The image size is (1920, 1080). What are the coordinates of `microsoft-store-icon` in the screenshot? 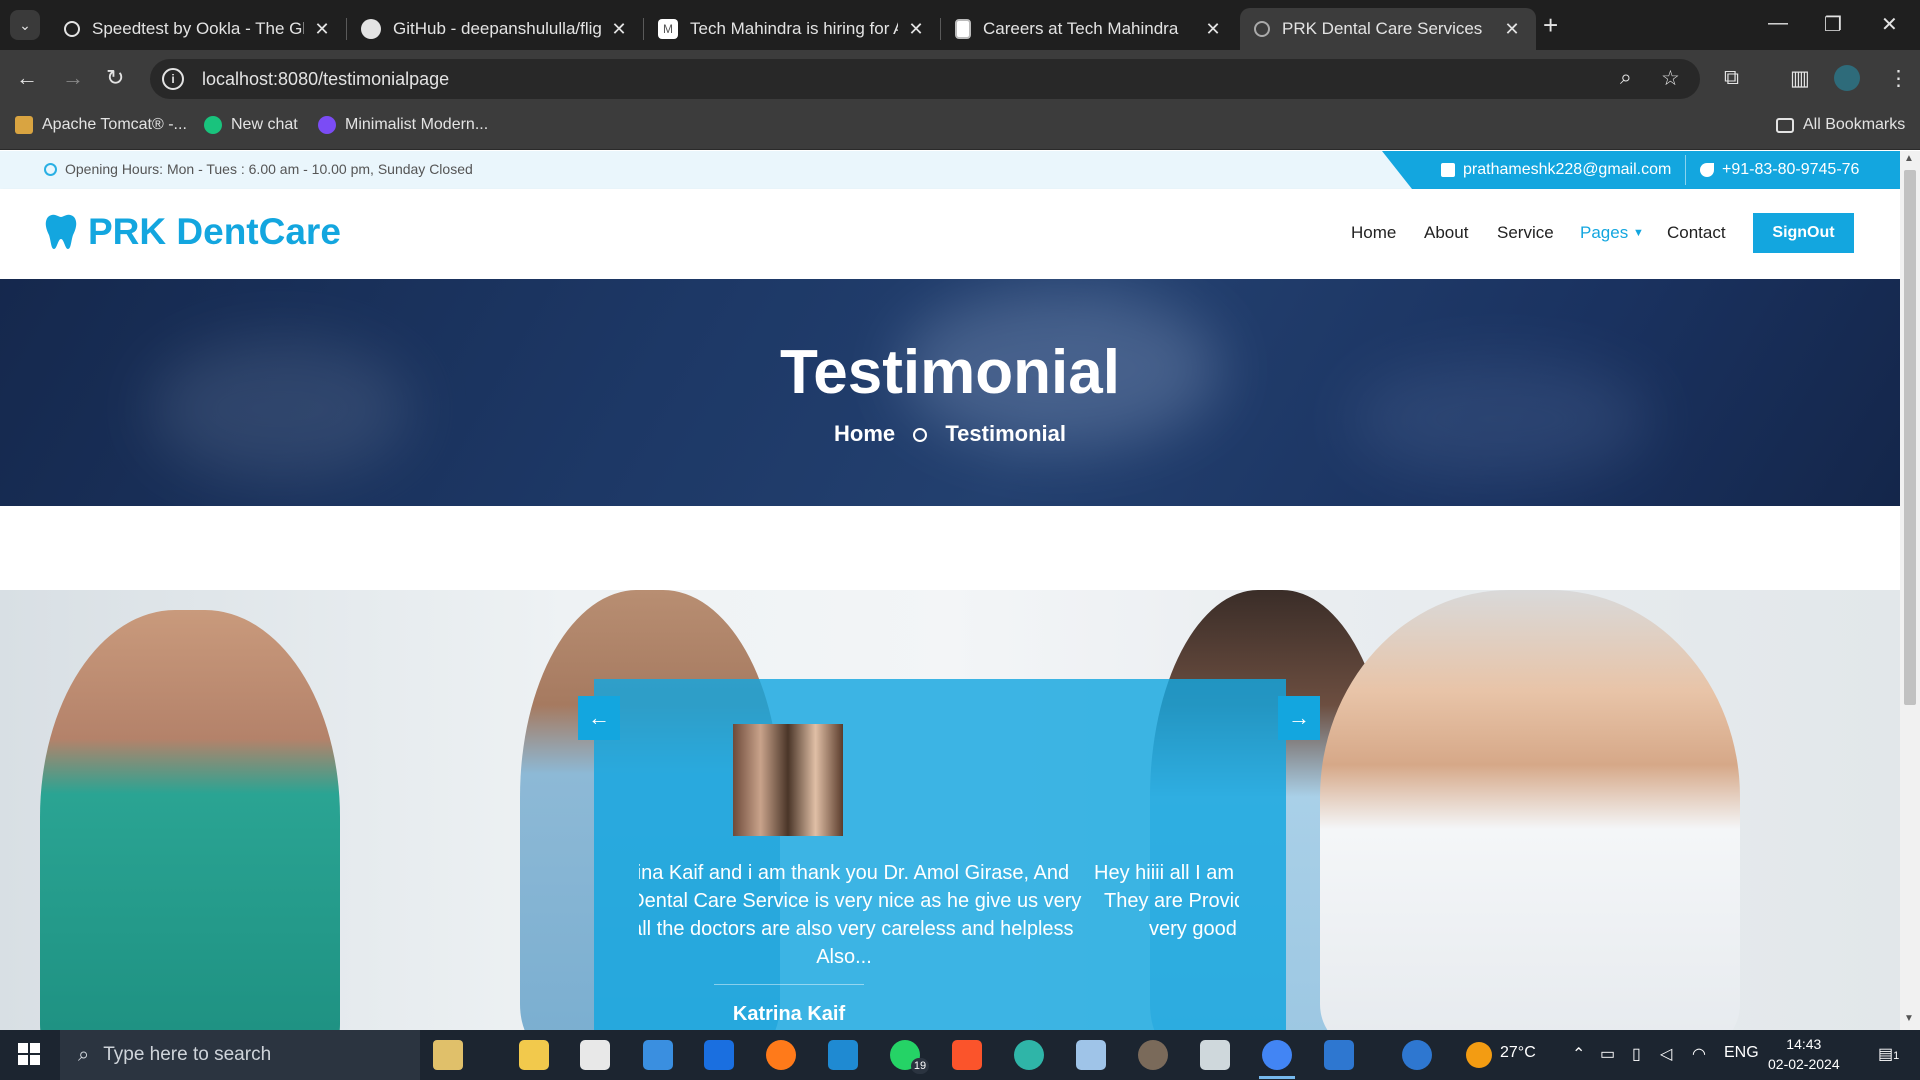 It's located at (595, 1055).